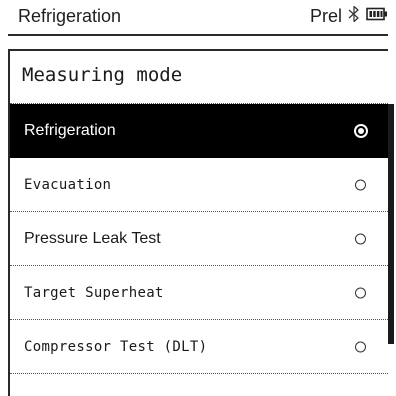  Describe the element at coordinates (325, 15) in the screenshot. I see `status-mode-tag: Prel` at that location.